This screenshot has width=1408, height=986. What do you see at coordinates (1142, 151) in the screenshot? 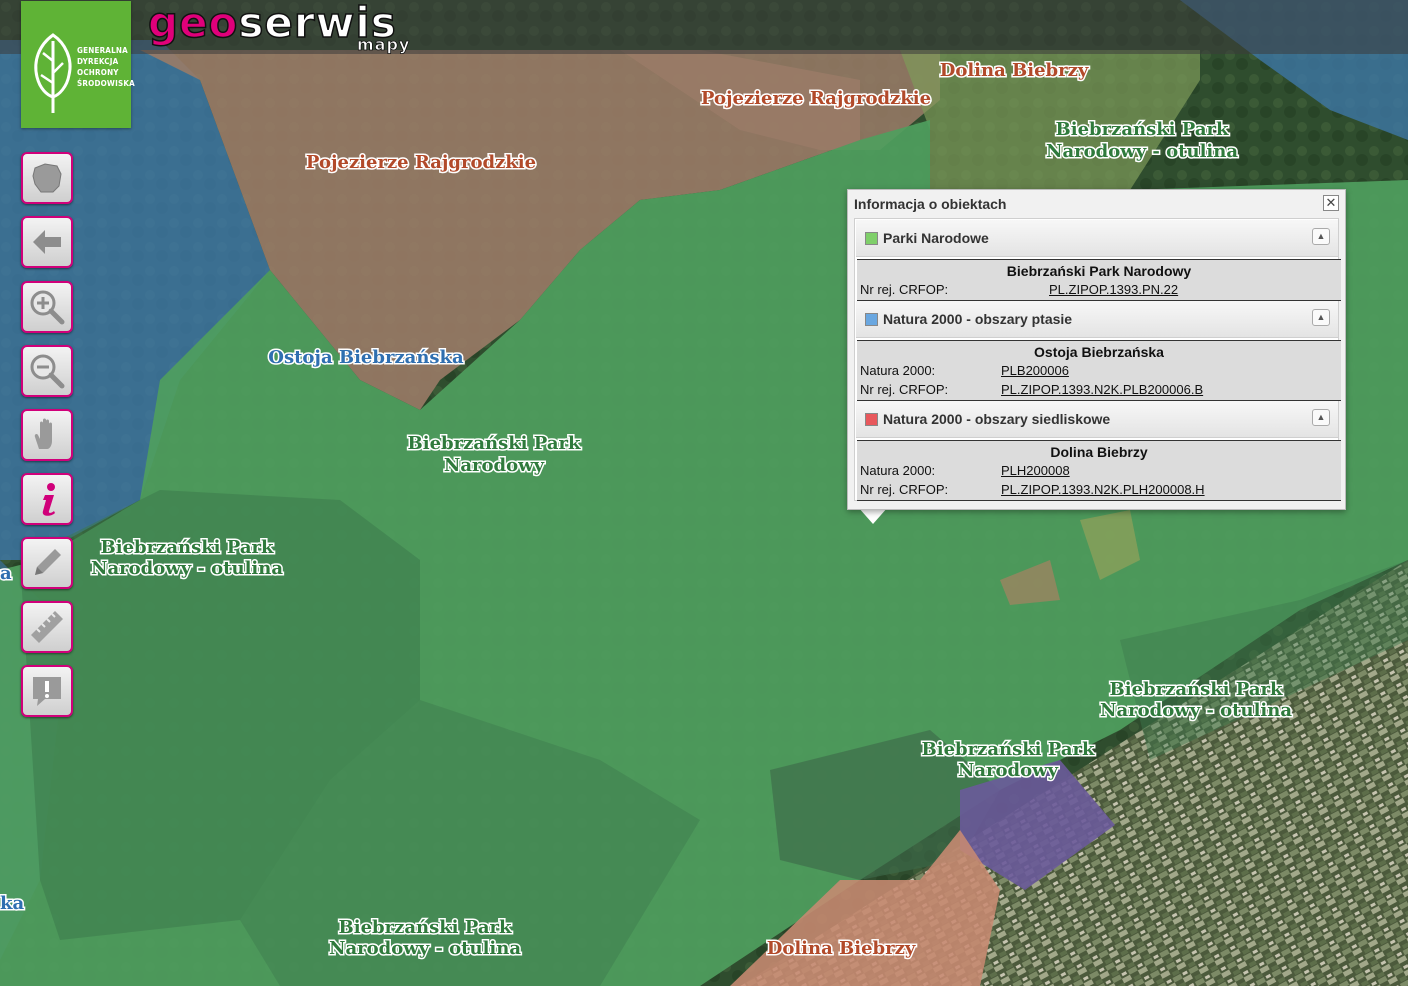
I see `label-otulina-ne-2: Narodowy - otulina` at bounding box center [1142, 151].